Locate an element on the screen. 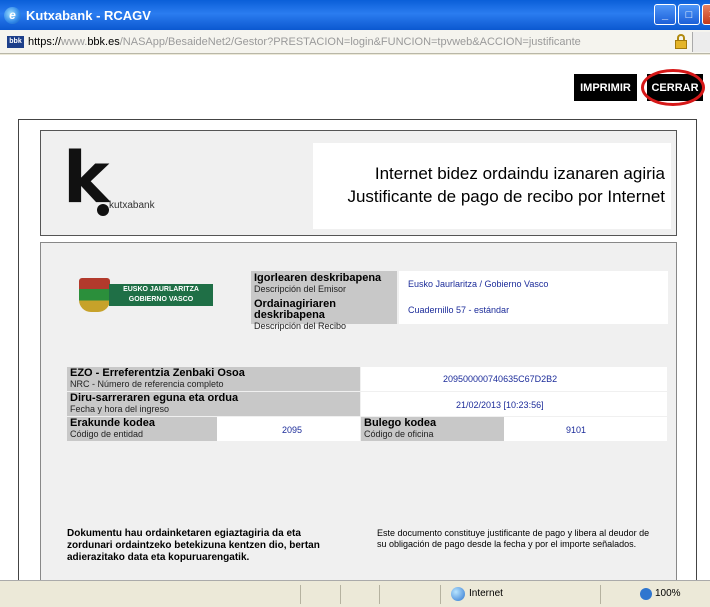 Image resolution: width=710 pixels, height=607 pixels. office-value-cell: 9101 is located at coordinates (585, 429).